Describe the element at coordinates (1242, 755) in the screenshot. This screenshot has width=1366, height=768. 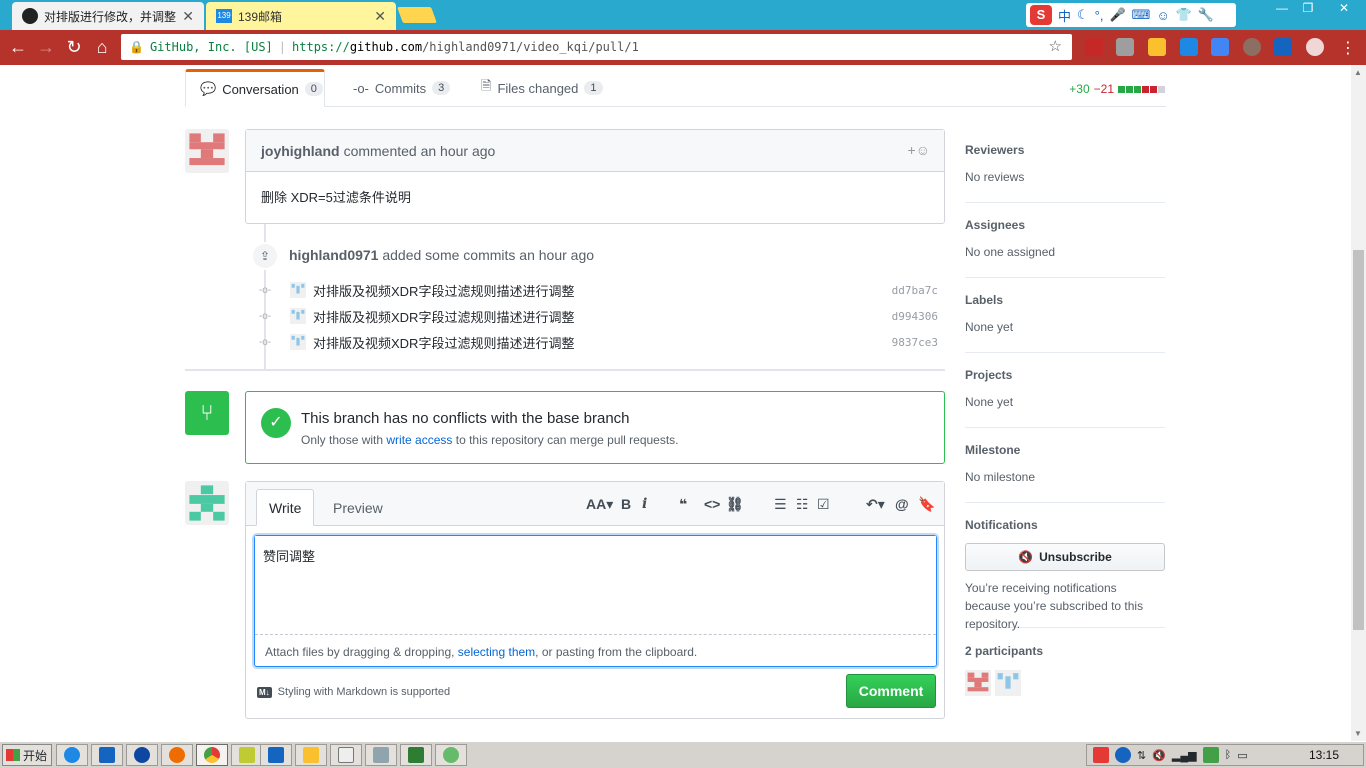
I see `battery-icon: ▭` at that location.